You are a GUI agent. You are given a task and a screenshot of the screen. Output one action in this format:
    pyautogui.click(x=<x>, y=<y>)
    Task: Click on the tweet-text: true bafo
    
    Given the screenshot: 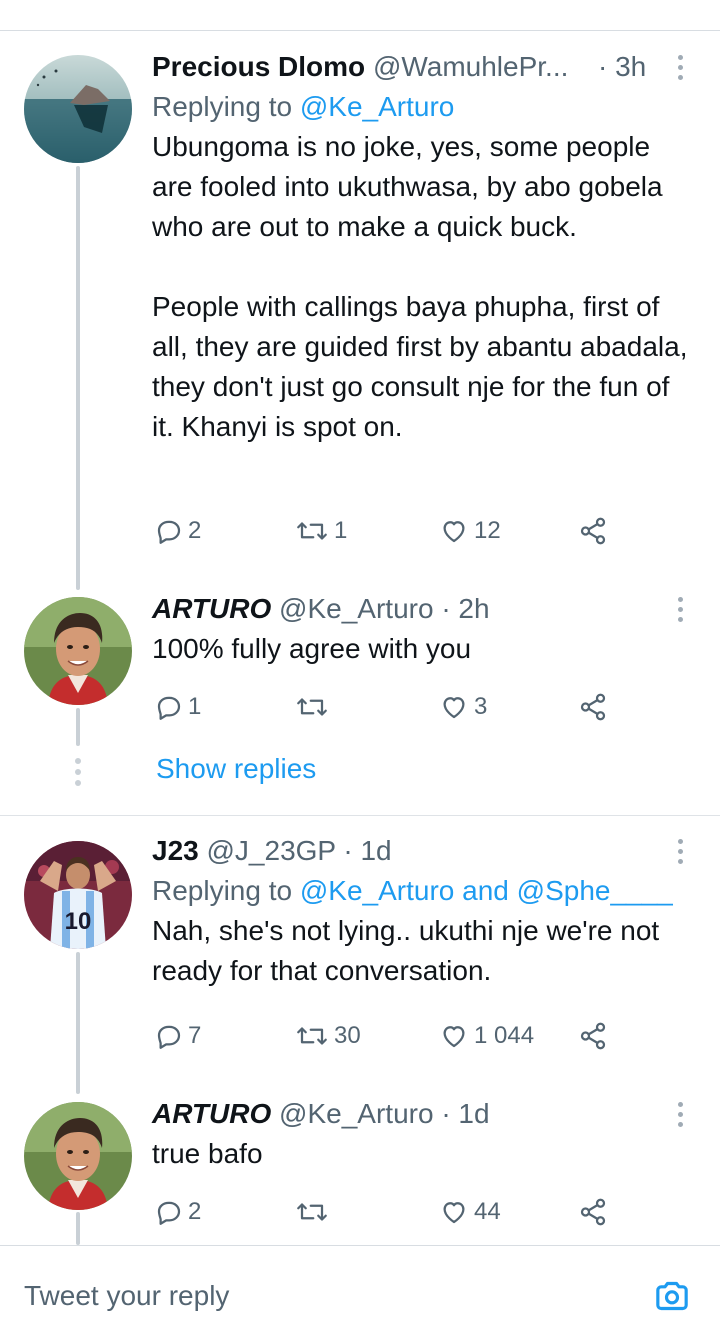 What is the action you would take?
    pyautogui.click(x=207, y=1153)
    